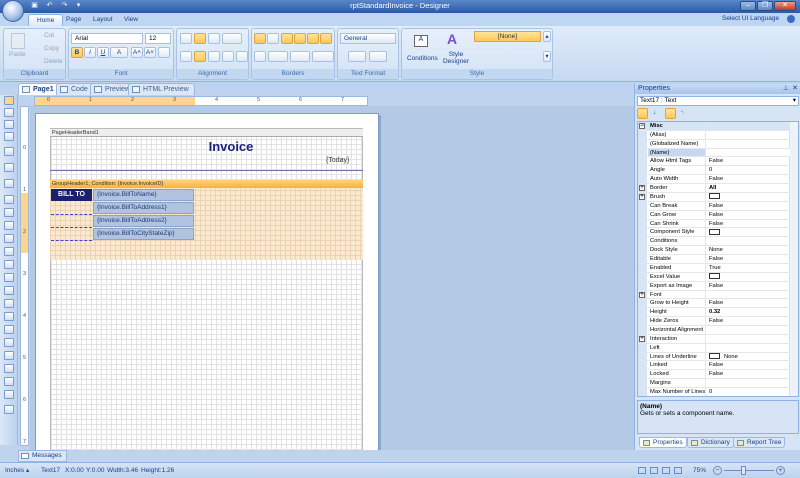 This screenshot has height=478, width=800. What do you see at coordinates (214, 56) in the screenshot?
I see `align-right-icon` at bounding box center [214, 56].